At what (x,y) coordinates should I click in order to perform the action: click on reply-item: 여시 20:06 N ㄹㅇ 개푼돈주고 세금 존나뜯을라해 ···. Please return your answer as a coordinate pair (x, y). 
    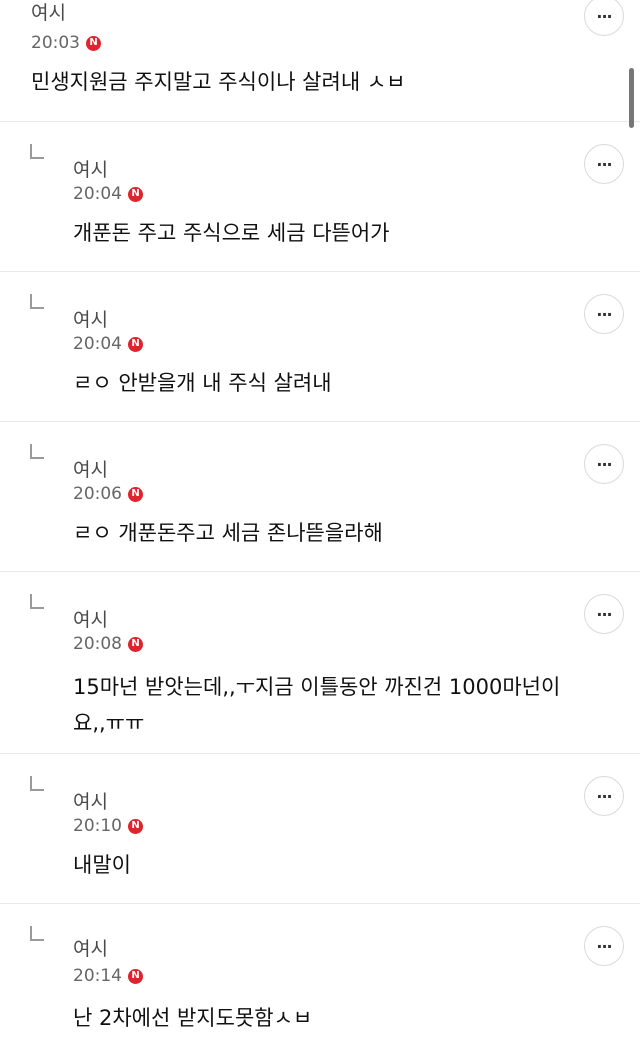
    Looking at the image, I should click on (320, 496).